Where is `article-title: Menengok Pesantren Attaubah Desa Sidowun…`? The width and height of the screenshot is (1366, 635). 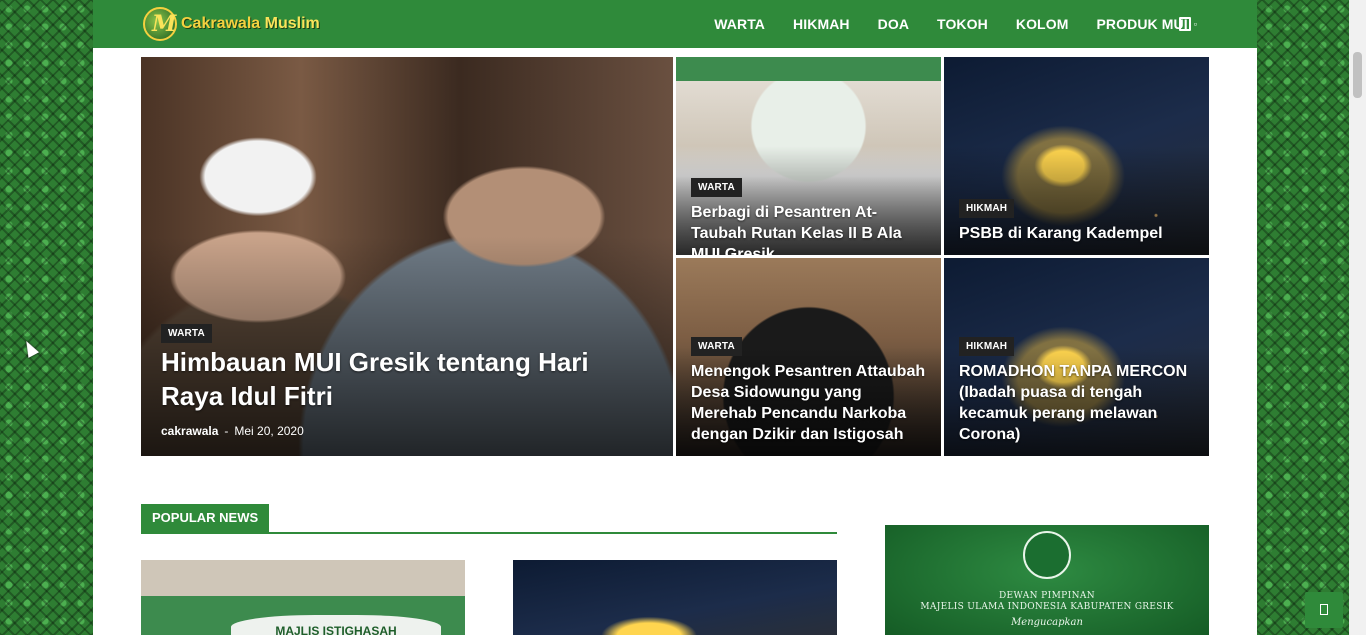
article-title: Menengok Pesantren Attaubah Desa Sidowun… is located at coordinates (811, 403).